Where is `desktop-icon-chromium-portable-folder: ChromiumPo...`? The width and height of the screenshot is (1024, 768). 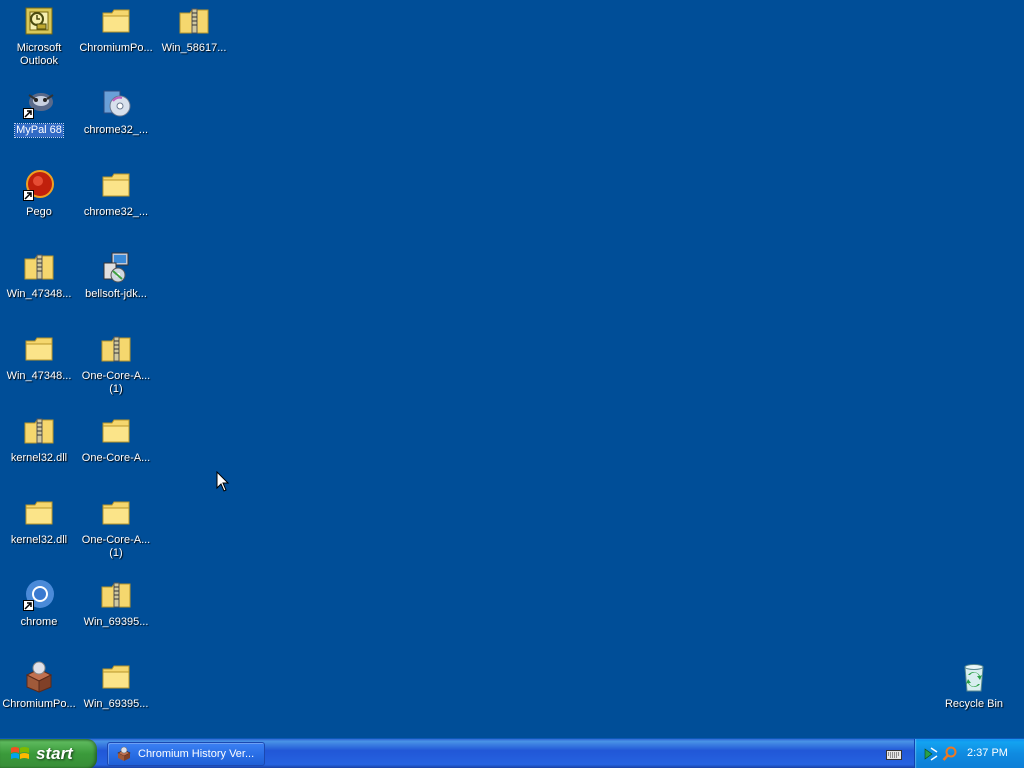 desktop-icon-chromium-portable-folder: ChromiumPo... is located at coordinates (116, 40).